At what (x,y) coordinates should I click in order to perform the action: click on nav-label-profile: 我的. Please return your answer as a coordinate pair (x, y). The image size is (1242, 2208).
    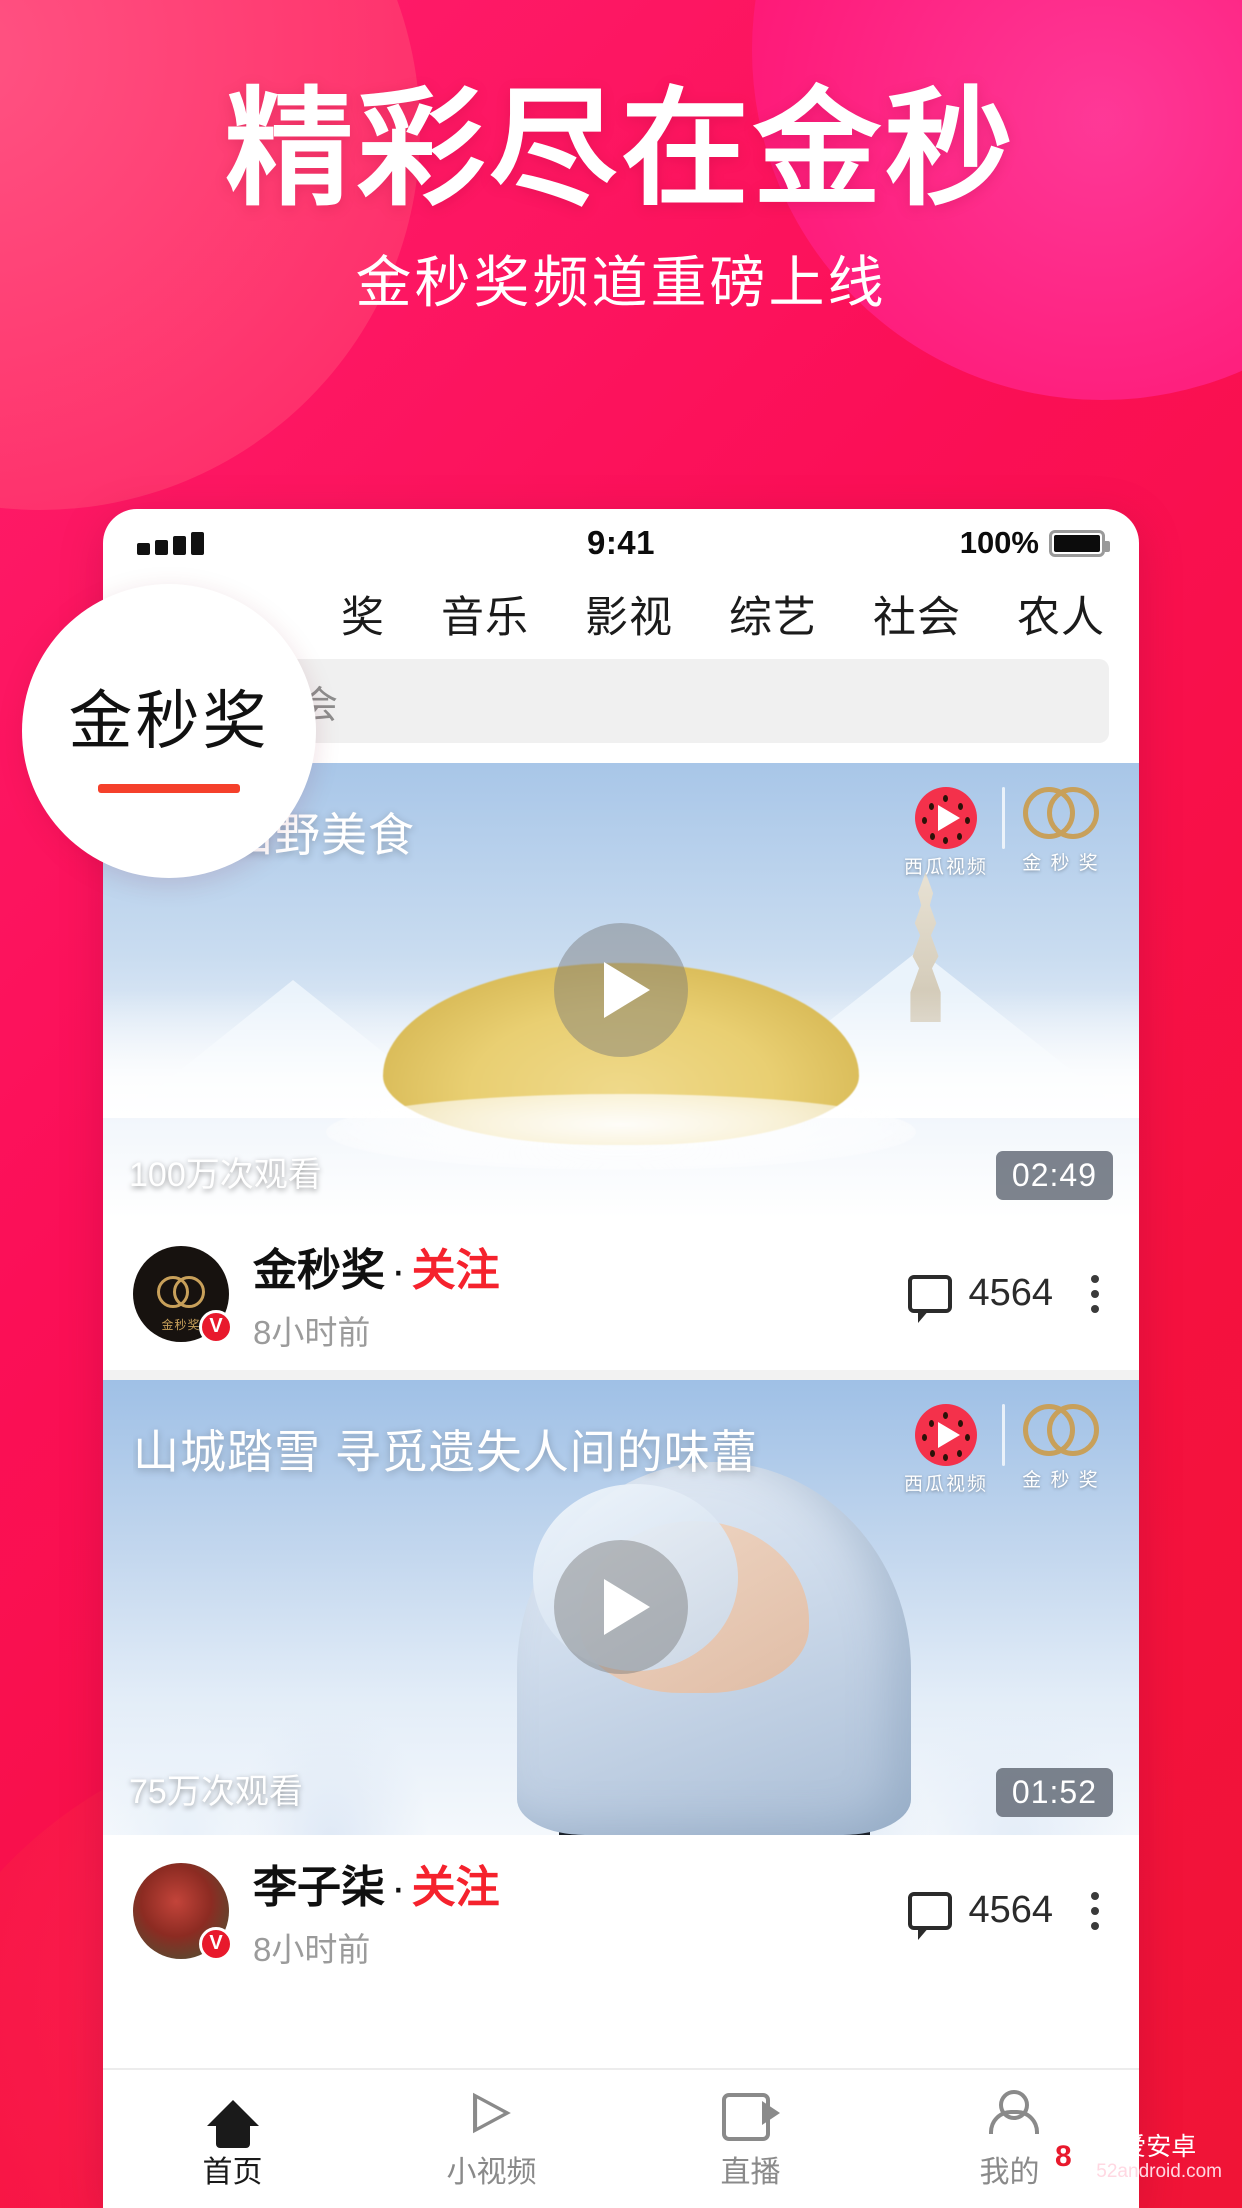
    Looking at the image, I should click on (1009, 2172).